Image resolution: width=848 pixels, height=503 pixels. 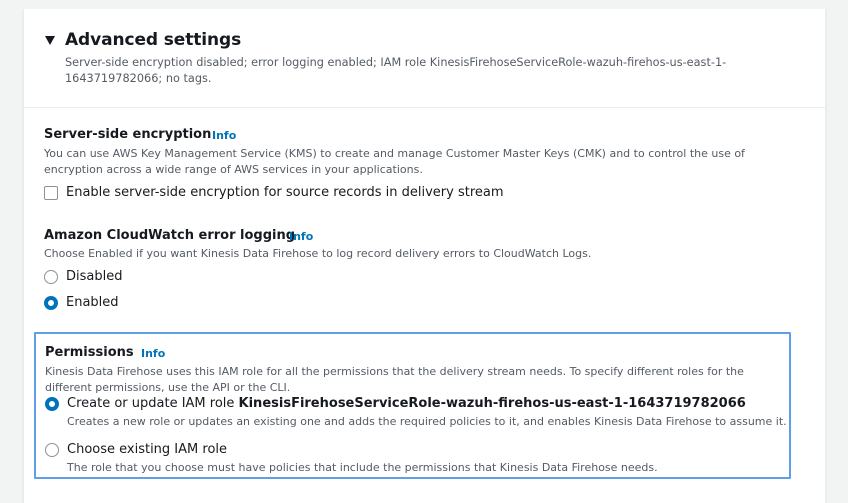 I want to click on logging-radio-enabled, so click(x=51, y=303).